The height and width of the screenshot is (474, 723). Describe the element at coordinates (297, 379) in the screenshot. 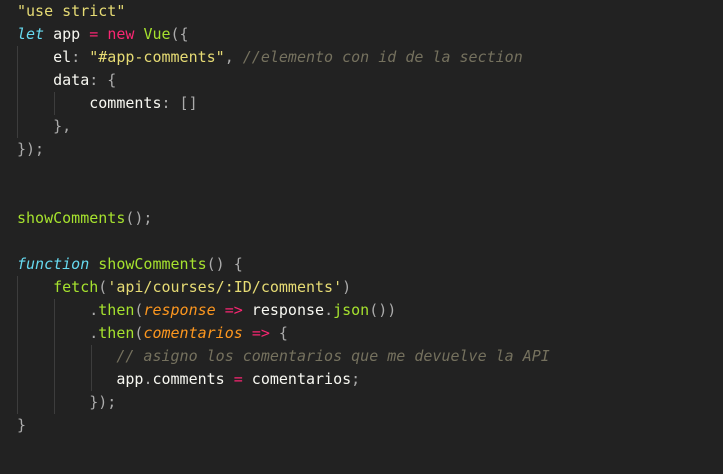

I see `code-token-ident: comentarios` at that location.